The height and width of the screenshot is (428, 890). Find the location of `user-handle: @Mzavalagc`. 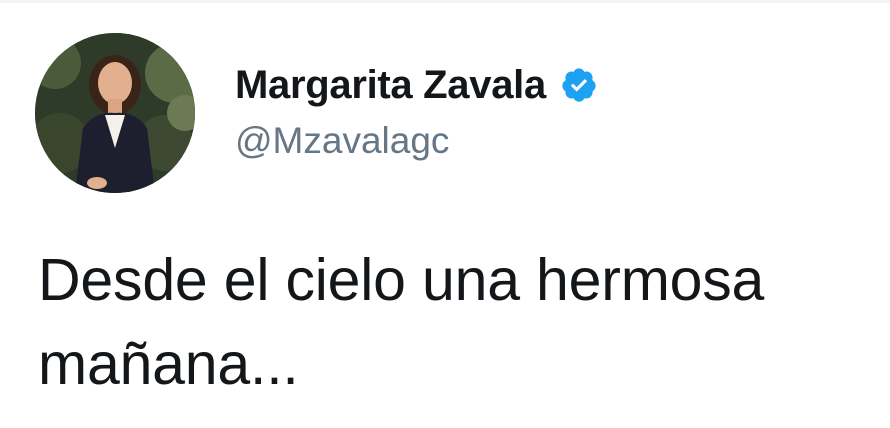

user-handle: @Mzavalagc is located at coordinates (416, 141).